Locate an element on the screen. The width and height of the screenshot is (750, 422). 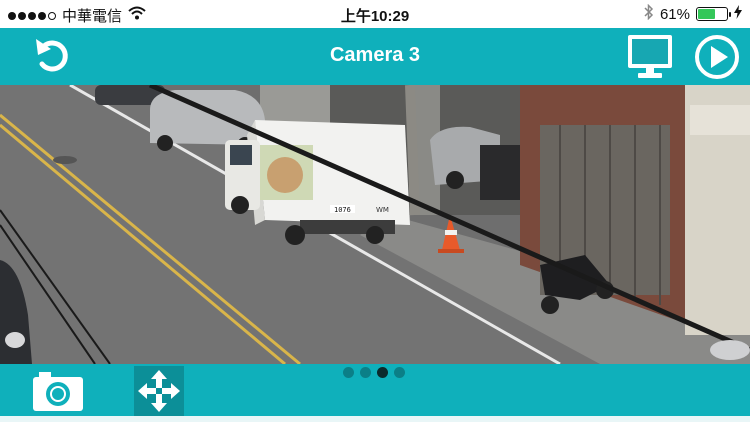
bottom-strip is located at coordinates (375, 419).